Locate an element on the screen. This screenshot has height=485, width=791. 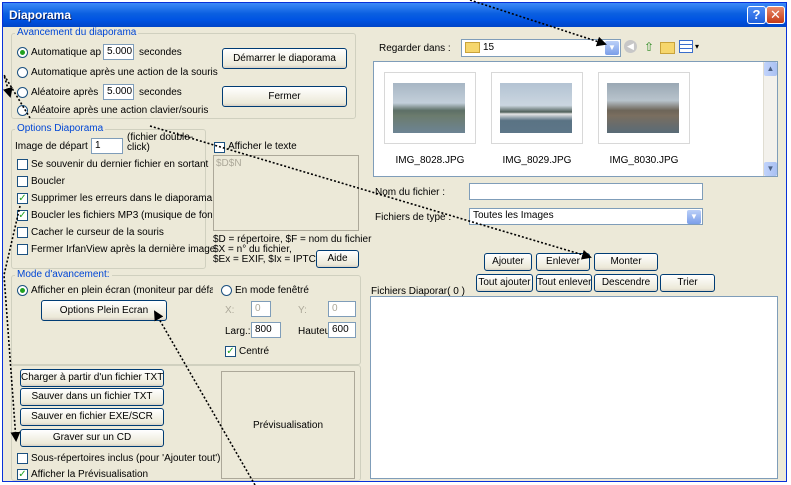
arrow-to-start-image is located at coordinates (16, 96).